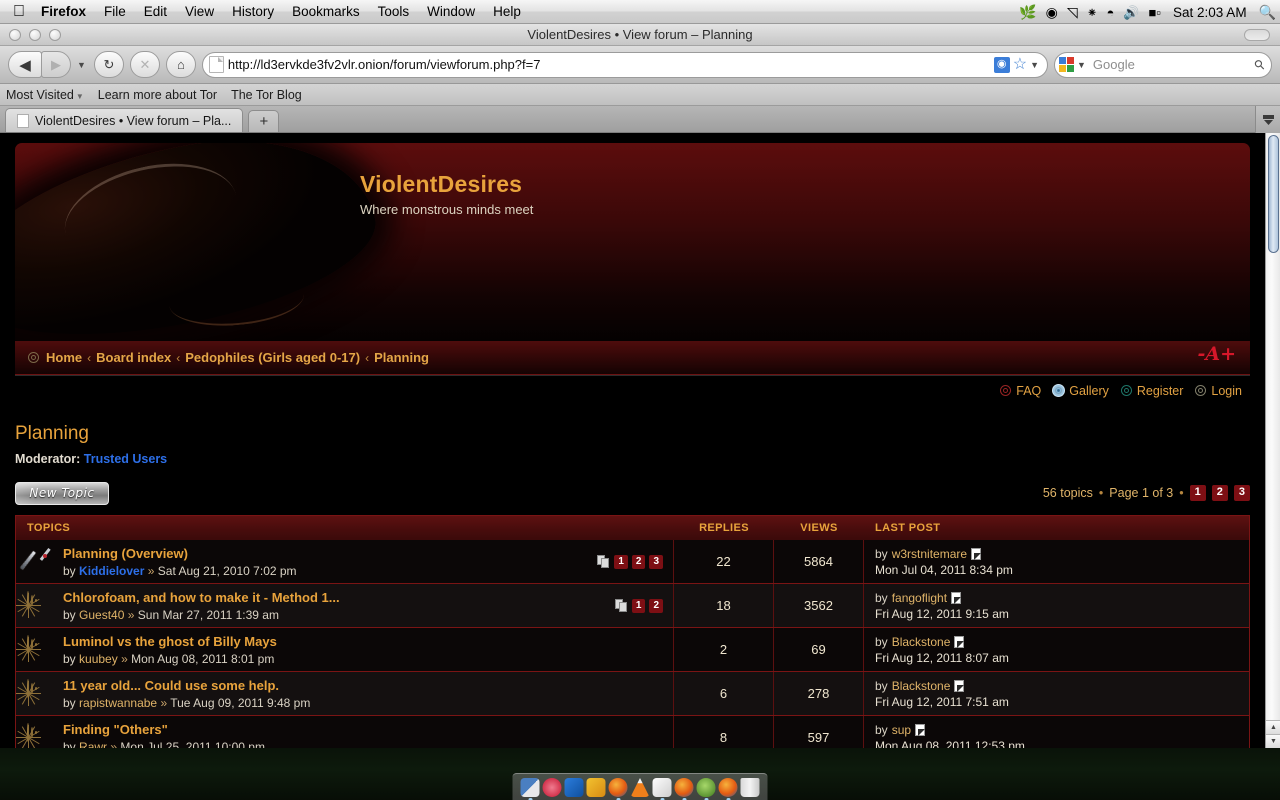 This screenshot has height=800, width=1280. Describe the element at coordinates (451, 12) in the screenshot. I see `menu-window: Window` at that location.